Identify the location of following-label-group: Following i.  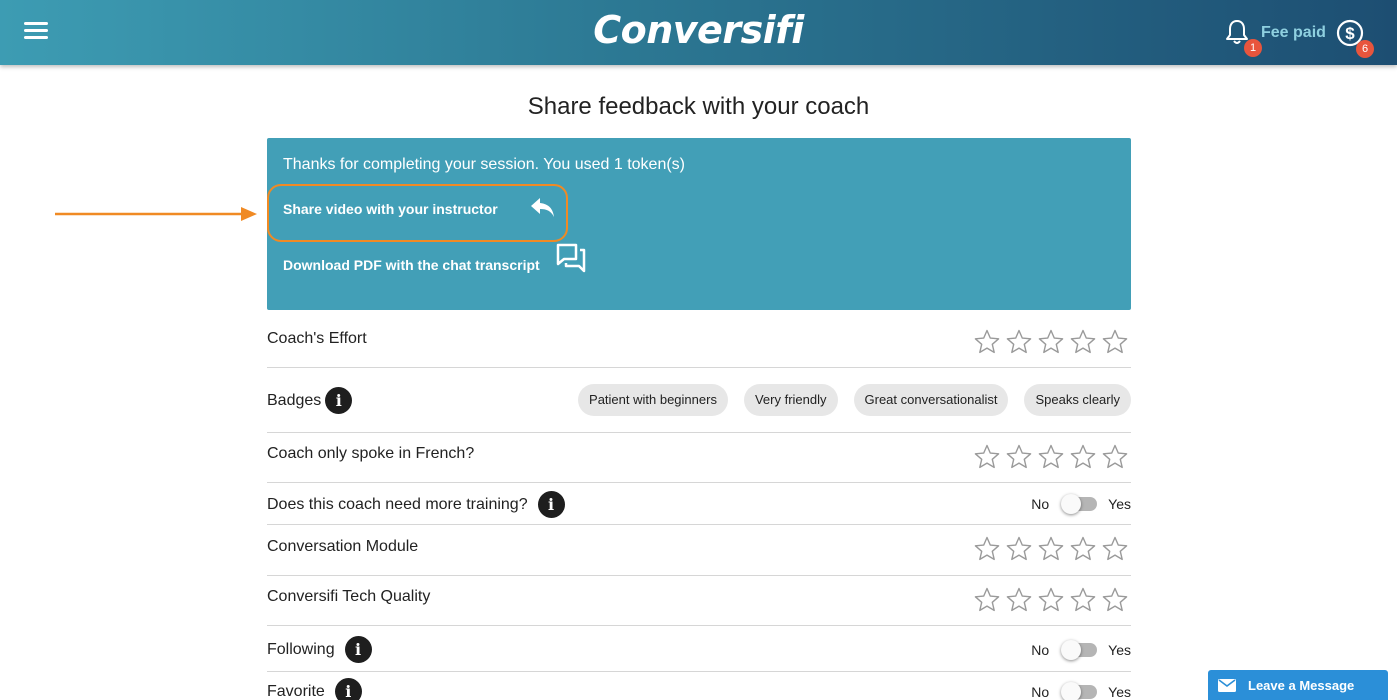
(319, 649).